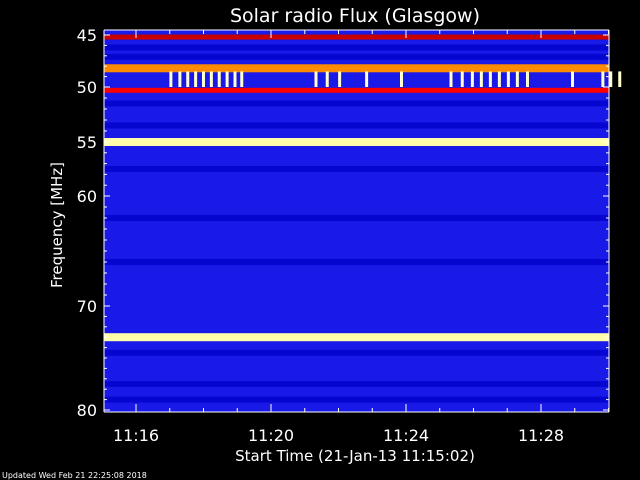 The height and width of the screenshot is (480, 640). What do you see at coordinates (87, 306) in the screenshot?
I see `y-tick-label: 70` at bounding box center [87, 306].